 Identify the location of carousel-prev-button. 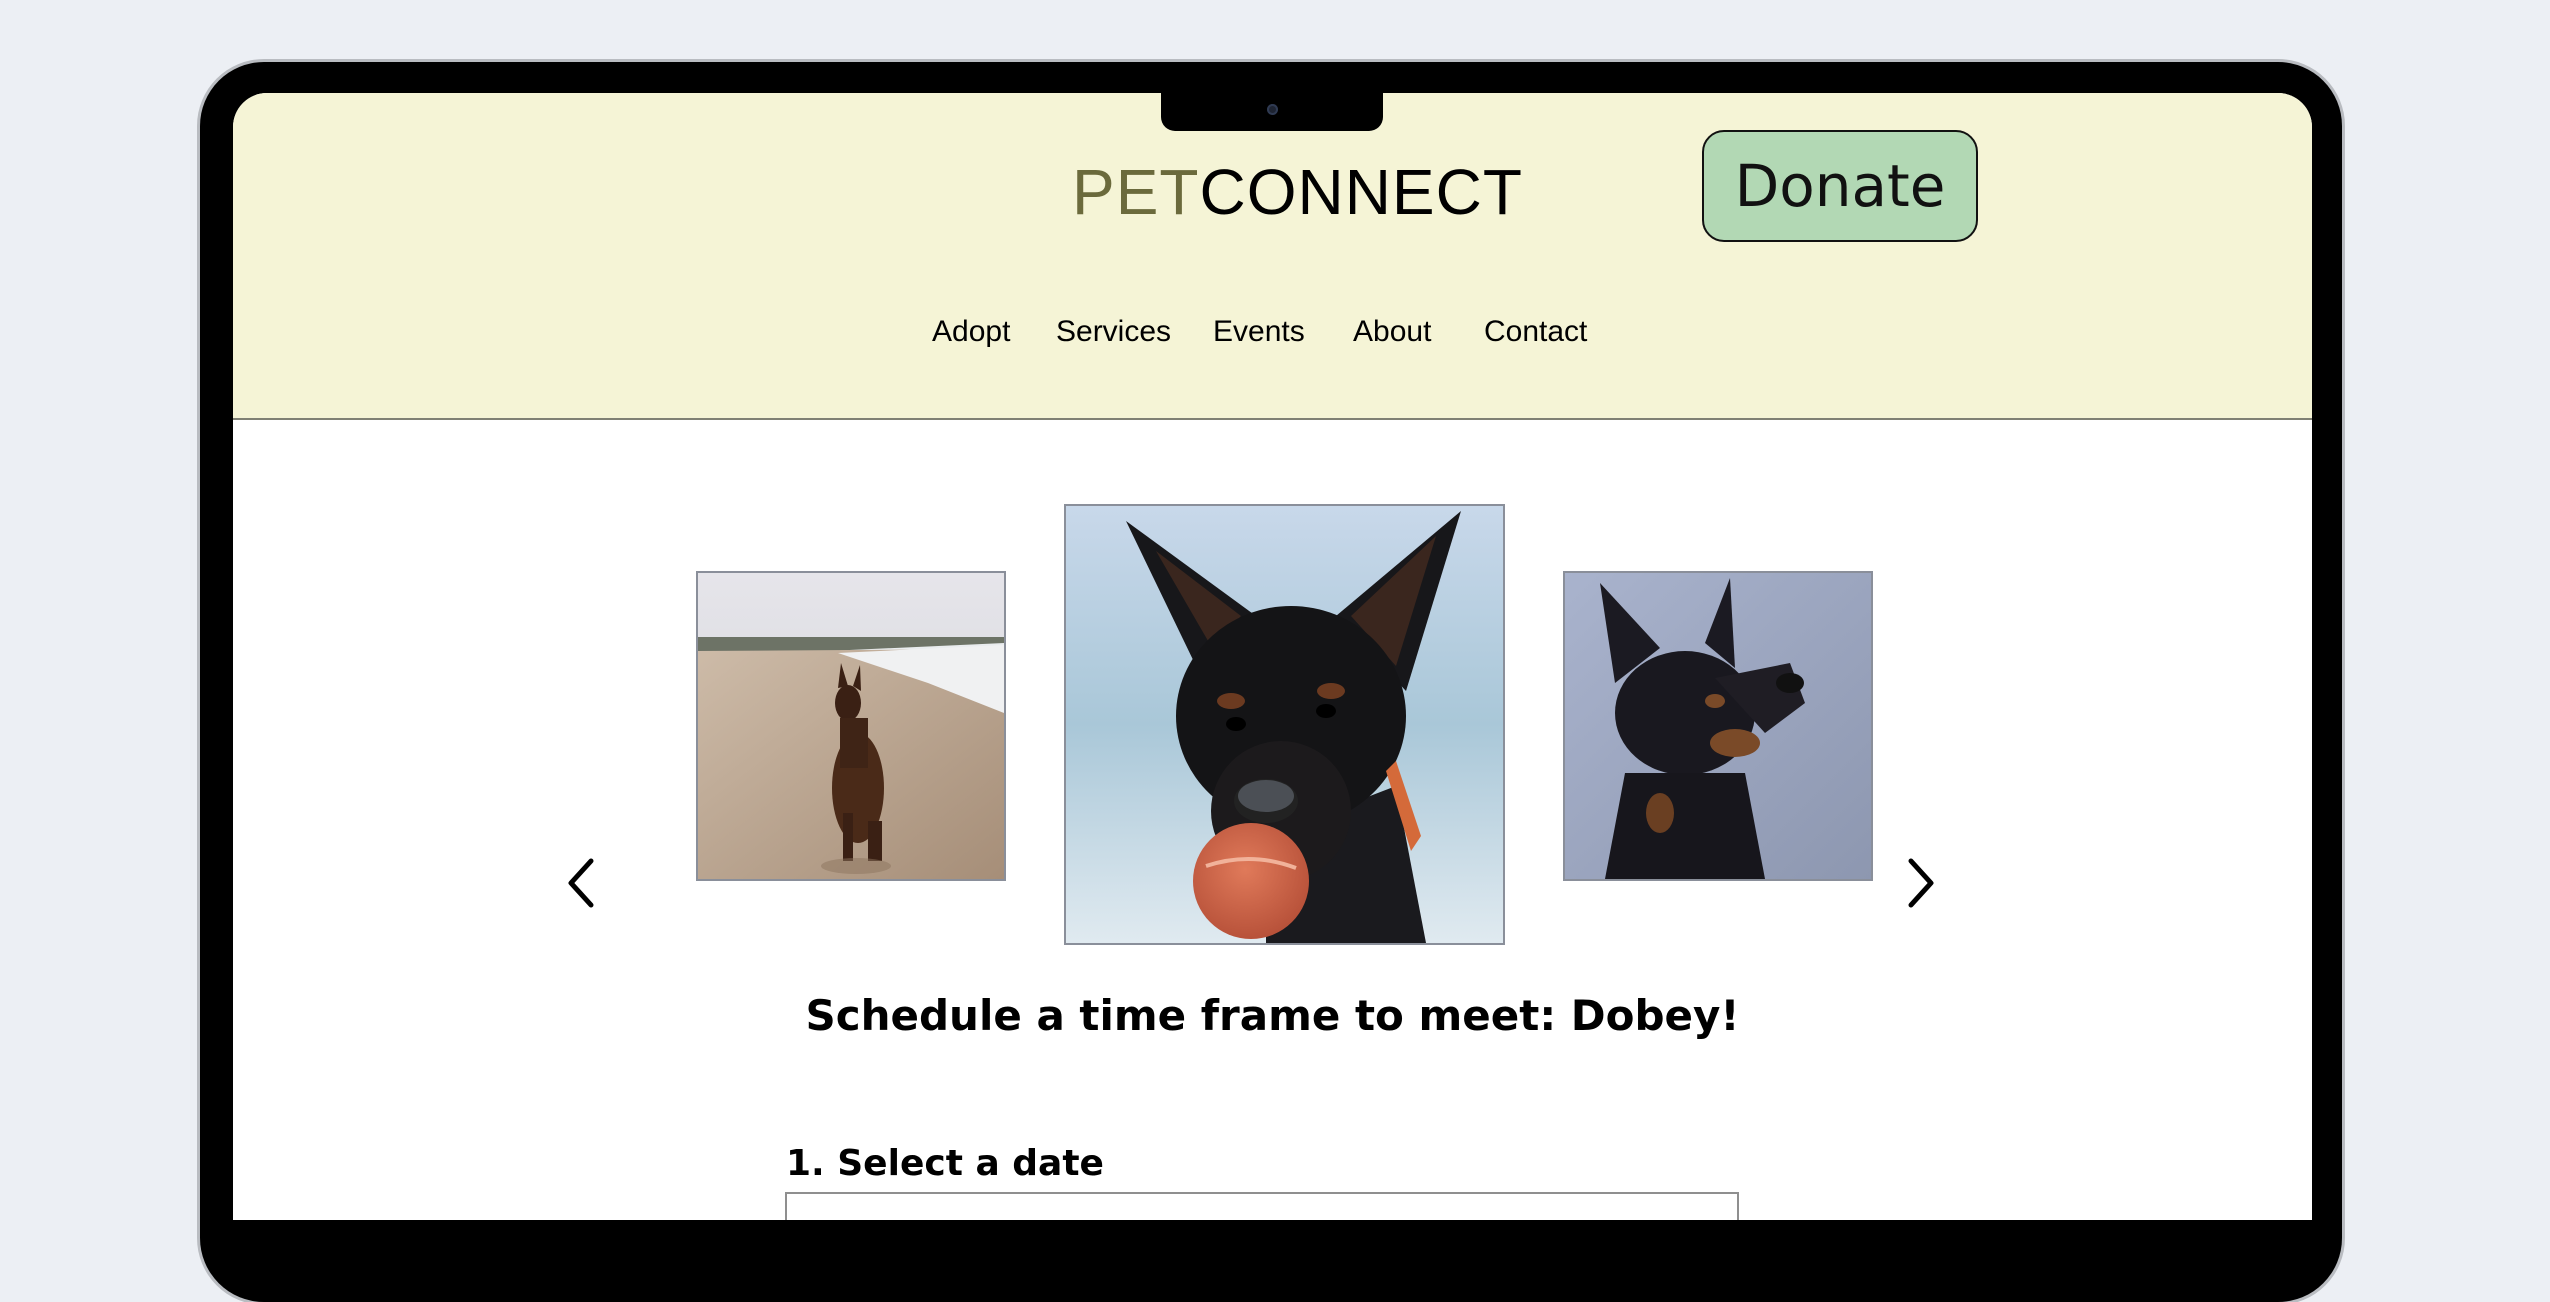
(581, 883).